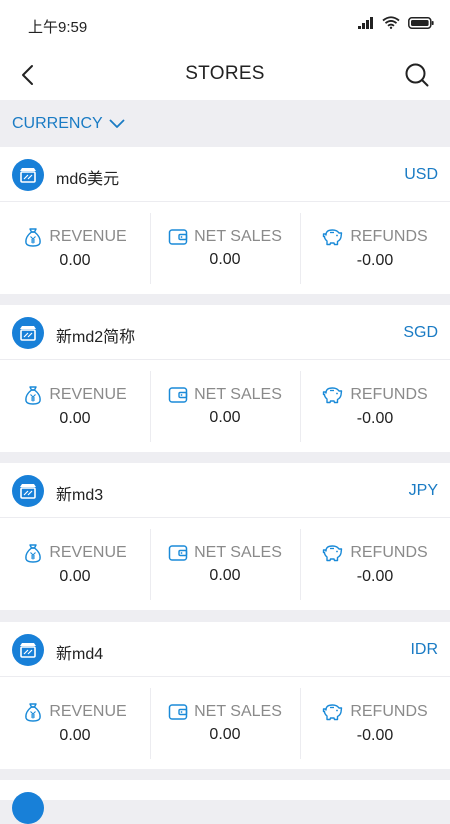 This screenshot has width=450, height=824. Describe the element at coordinates (391, 22) in the screenshot. I see `wifi-icon` at that location.